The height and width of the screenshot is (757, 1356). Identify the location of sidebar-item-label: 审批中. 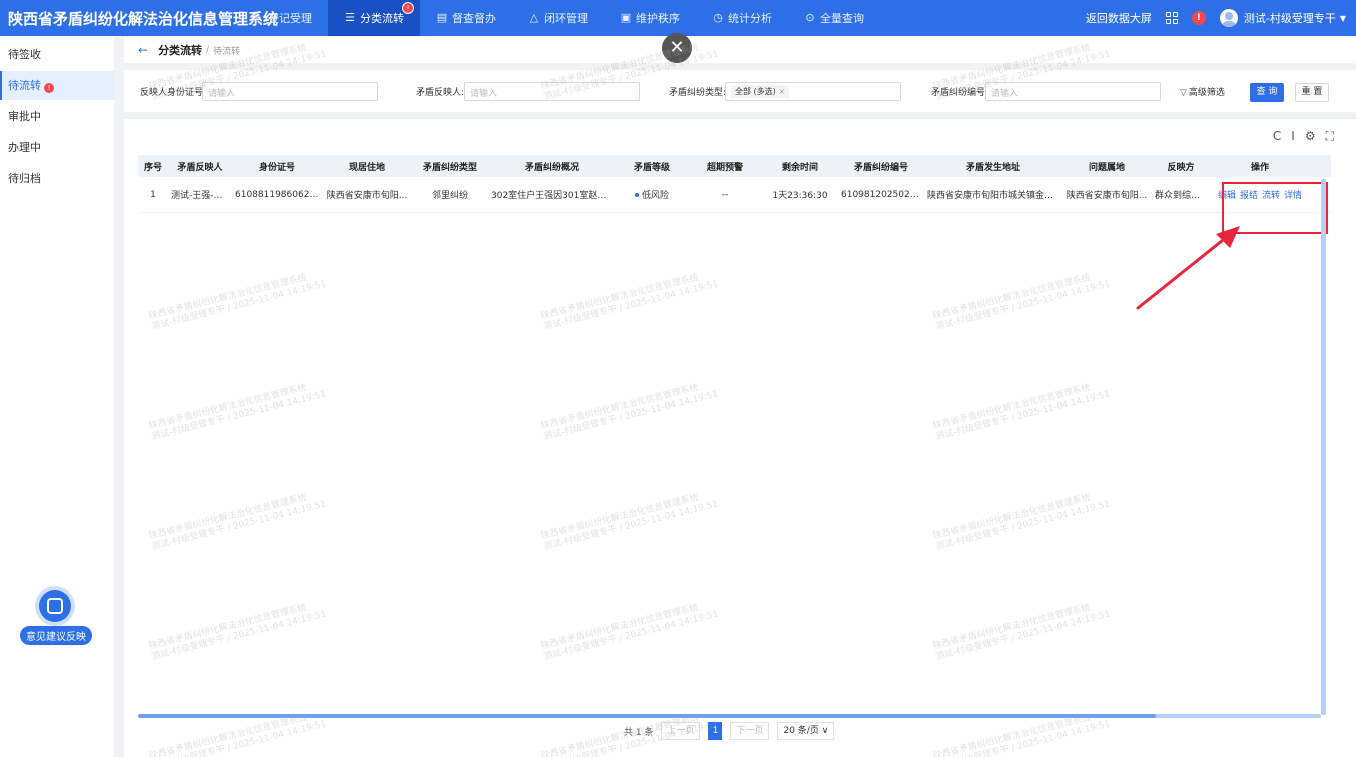
(24, 116).